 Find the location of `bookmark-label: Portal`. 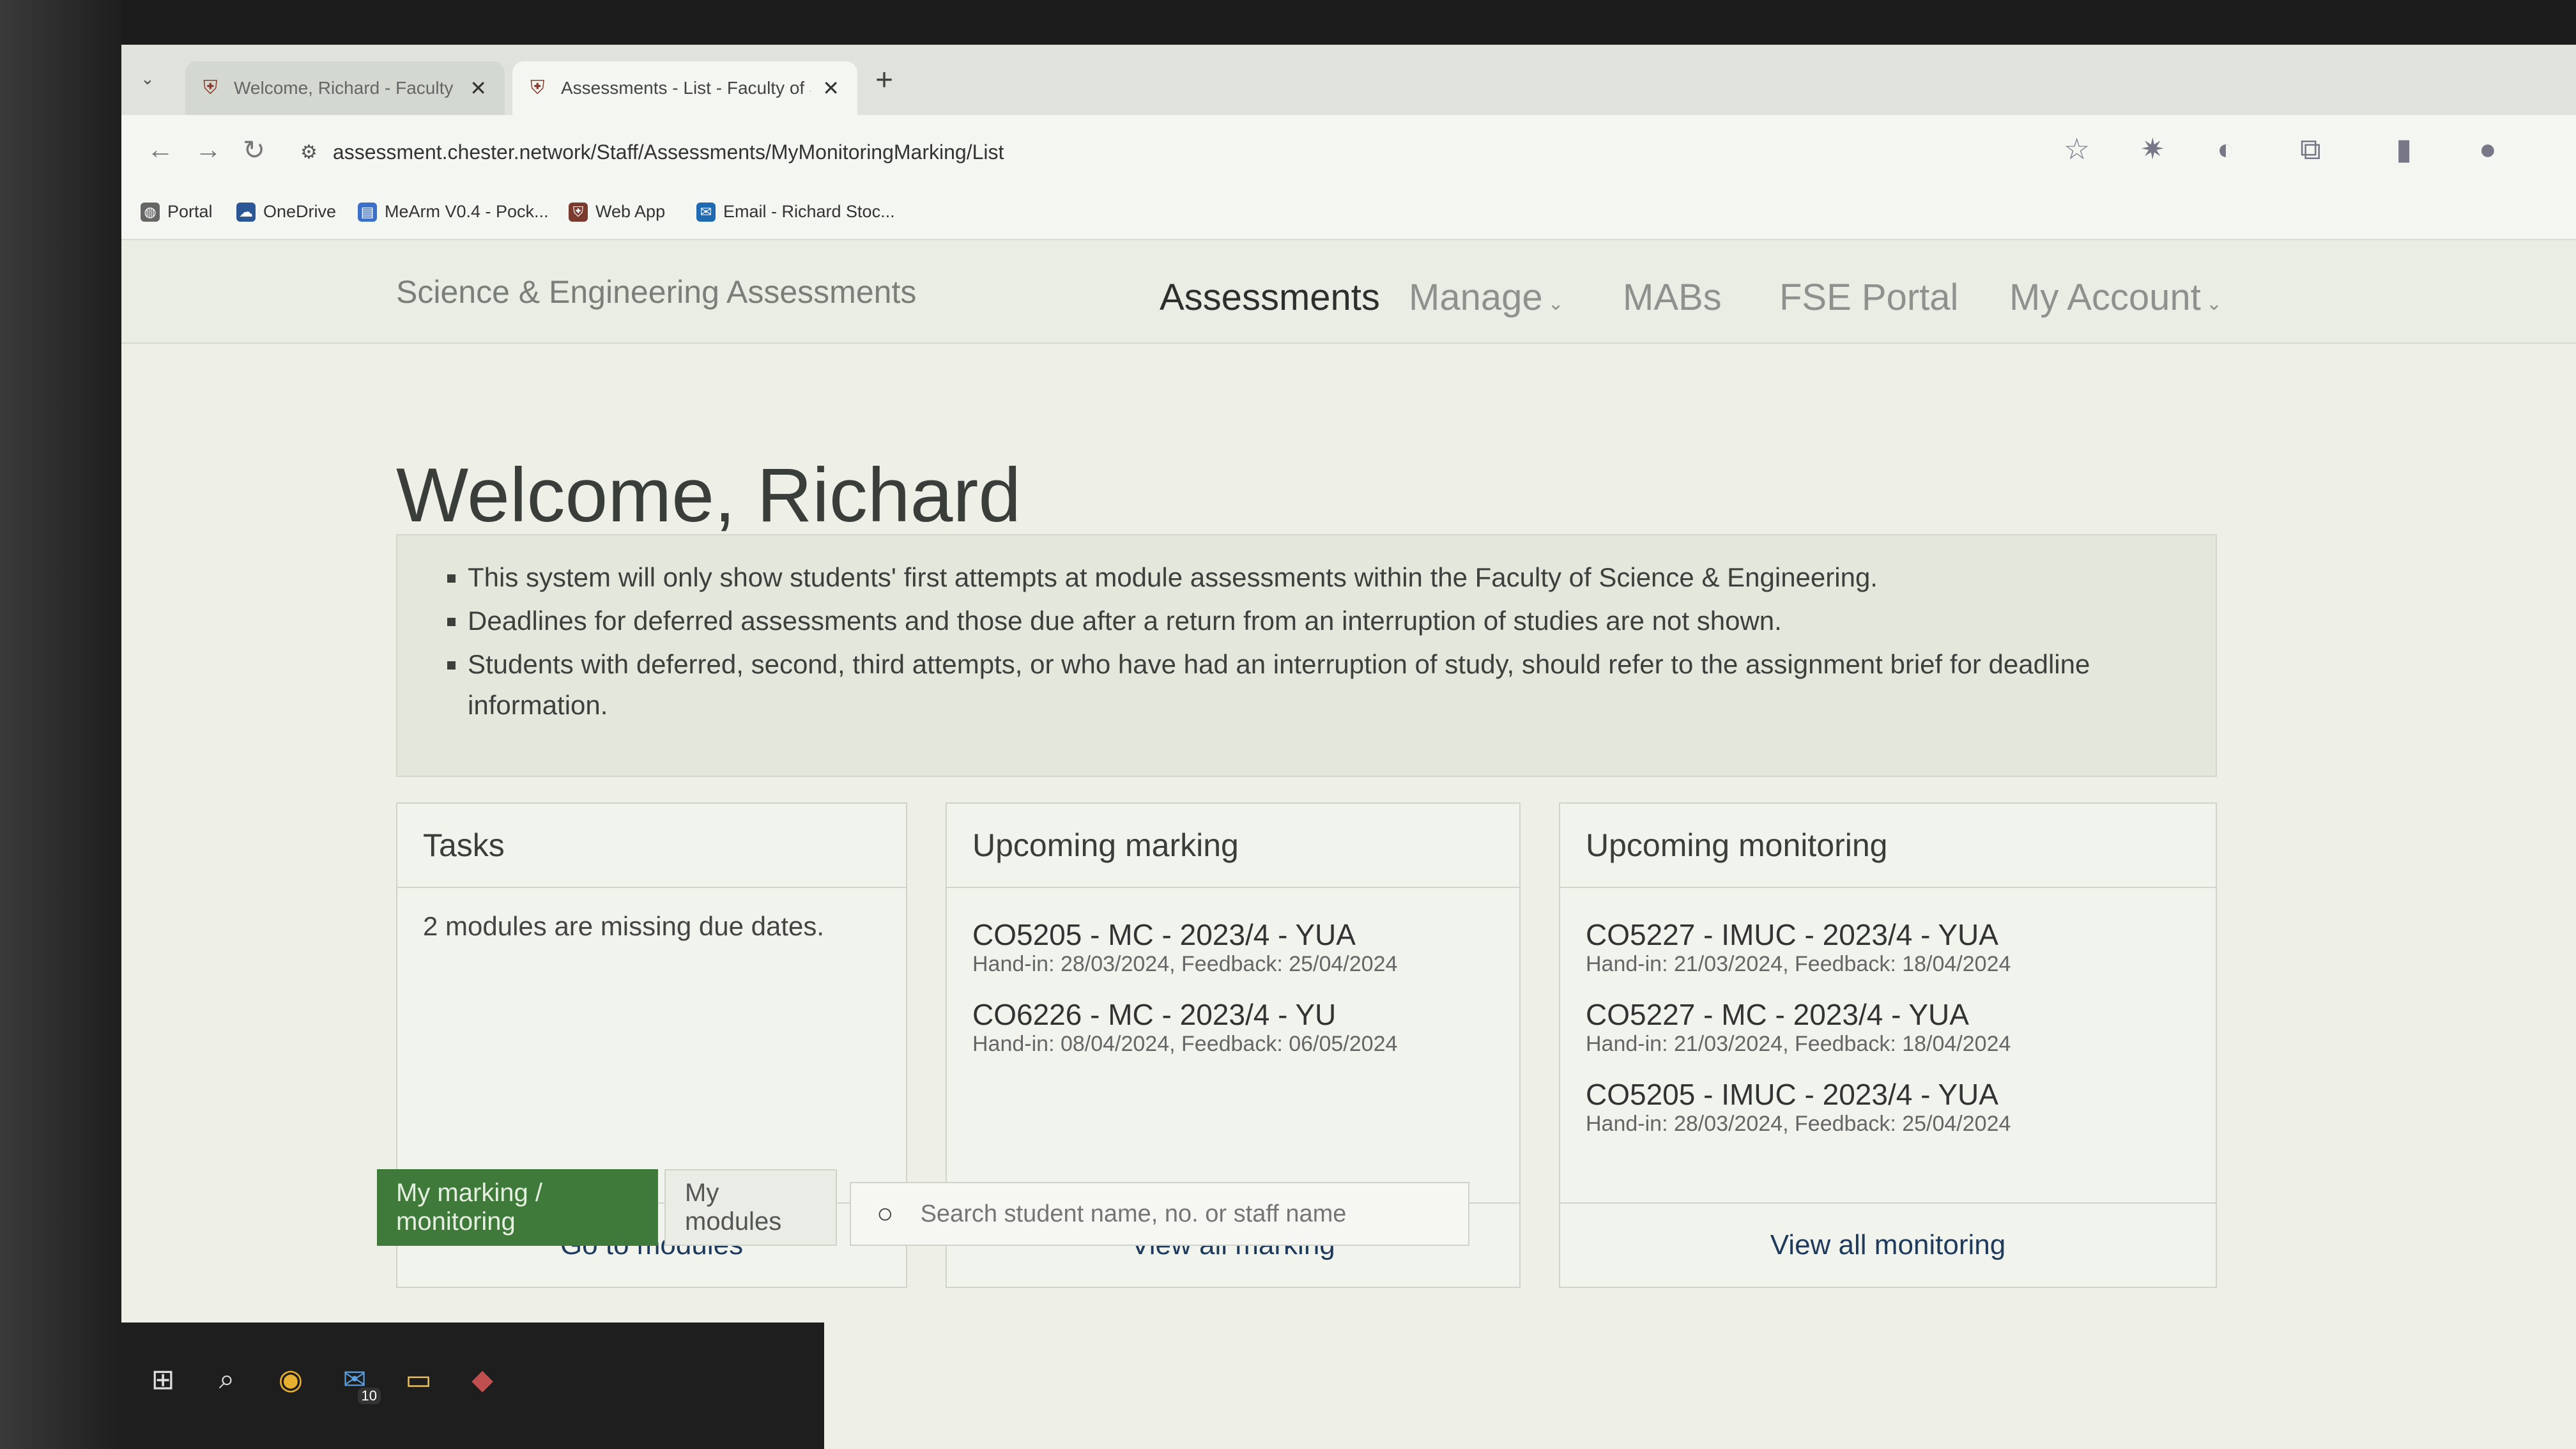

bookmark-label: Portal is located at coordinates (190, 211).